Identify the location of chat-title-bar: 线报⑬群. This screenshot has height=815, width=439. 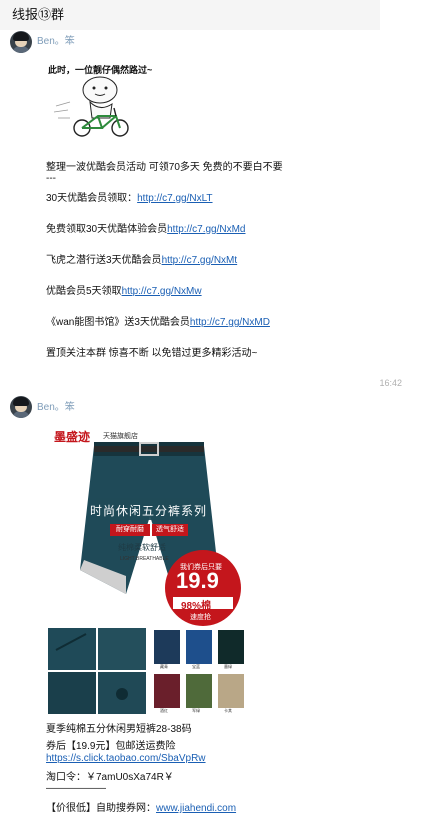
(190, 15).